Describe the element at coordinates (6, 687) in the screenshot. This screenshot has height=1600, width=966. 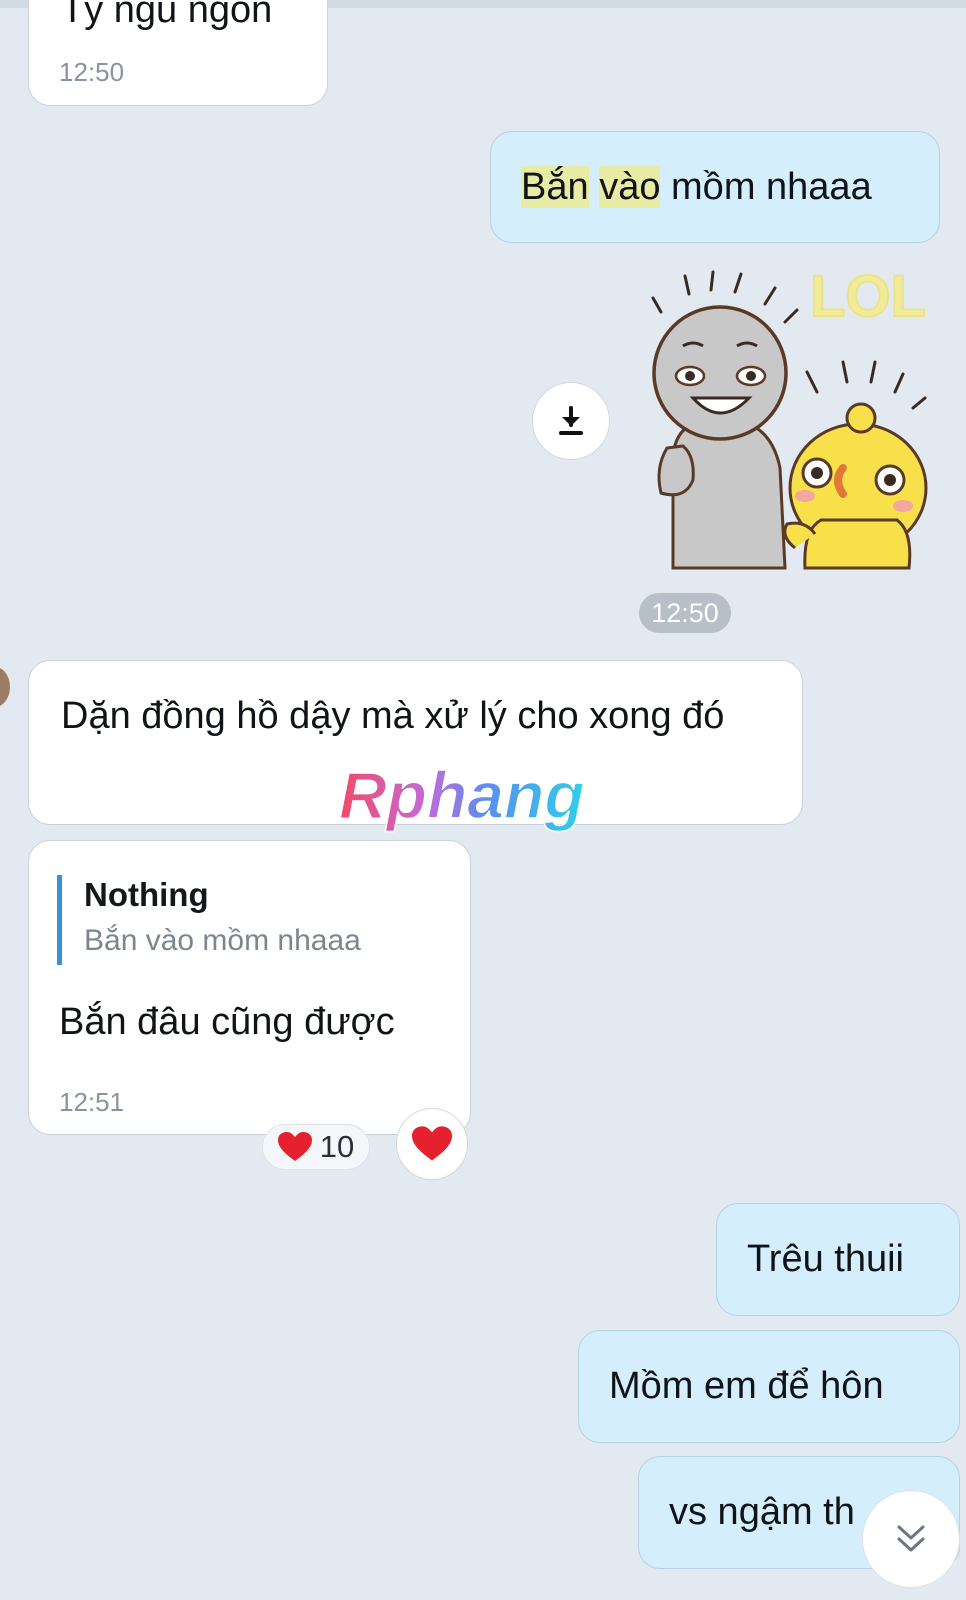
I see `avatar` at that location.